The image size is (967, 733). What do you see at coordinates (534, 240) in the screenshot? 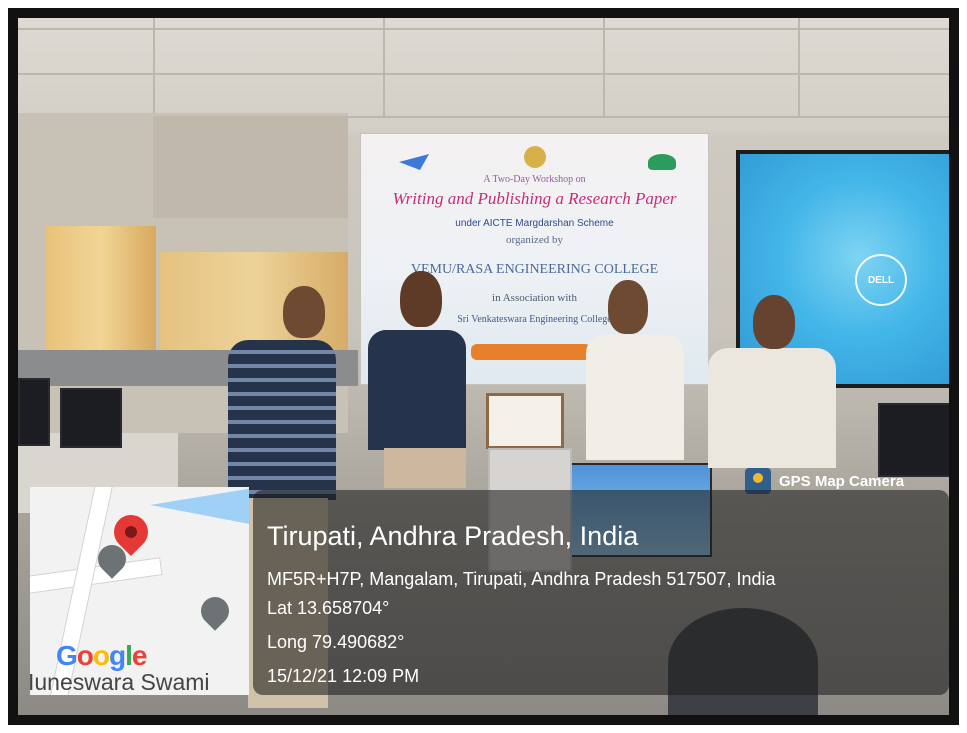
I see `banner-organized: organized by` at bounding box center [534, 240].